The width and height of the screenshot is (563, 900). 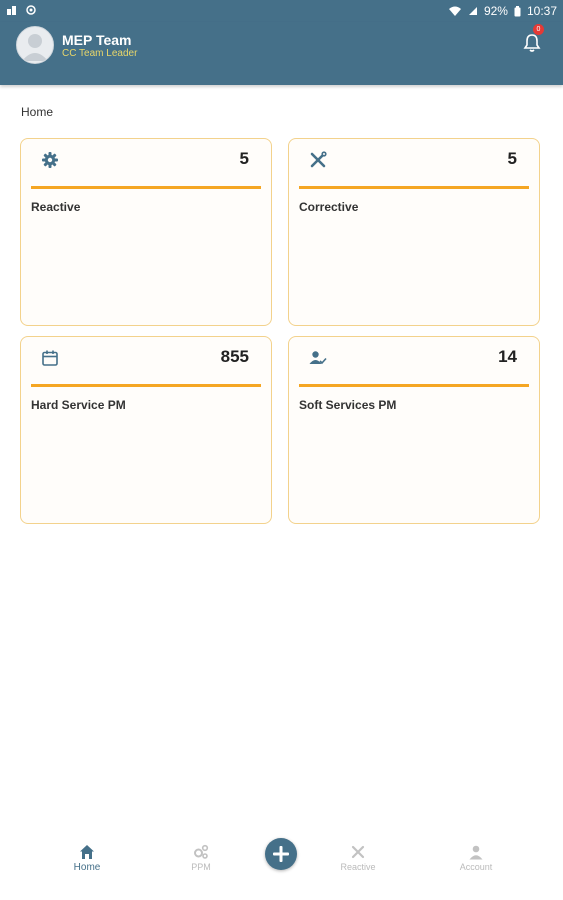 I want to click on nav-item-ppm: PPM, so click(x=201, y=858).